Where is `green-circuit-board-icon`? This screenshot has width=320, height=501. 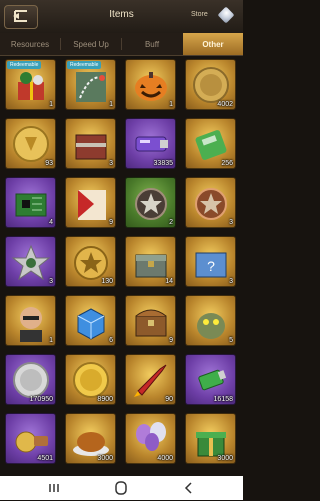
green-circuit-board-icon is located at coordinates (31, 203).